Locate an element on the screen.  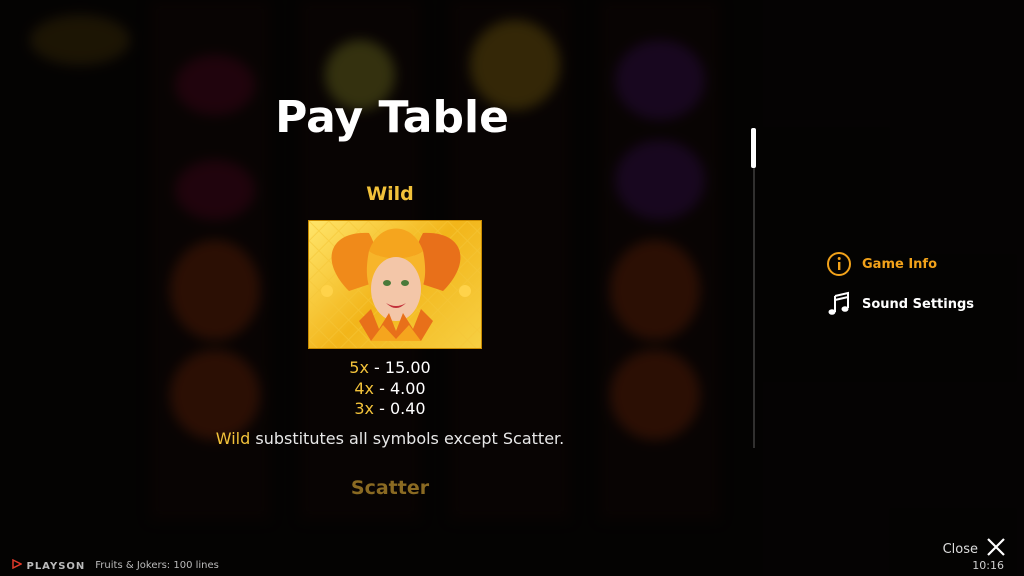
menu-item-game-info: Game Info is located at coordinates (881, 264).